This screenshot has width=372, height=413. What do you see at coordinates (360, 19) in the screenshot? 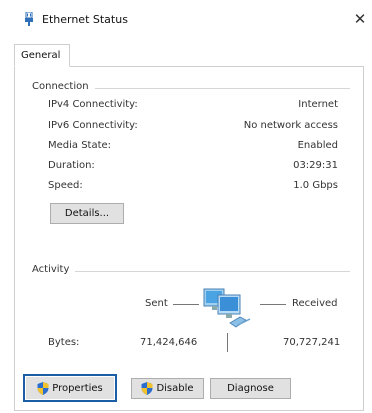
I see `close-button: ✕` at bounding box center [360, 19].